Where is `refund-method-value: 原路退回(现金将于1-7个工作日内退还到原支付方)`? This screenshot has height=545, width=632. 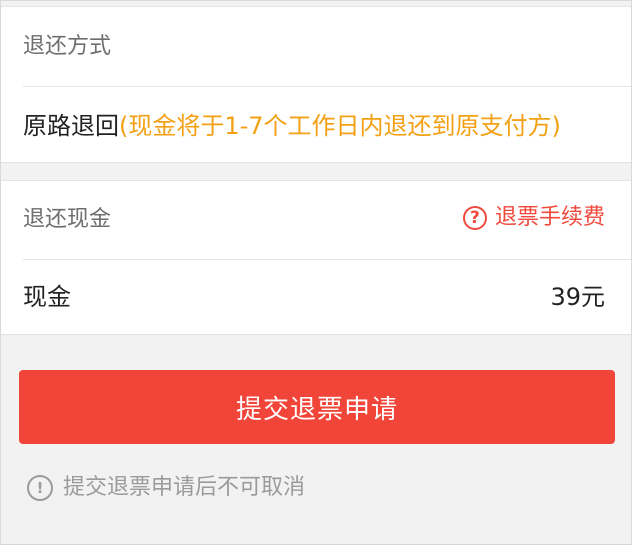
refund-method-value: 原路退回(现金将于1-7个工作日内退还到原支付方) is located at coordinates (292, 126).